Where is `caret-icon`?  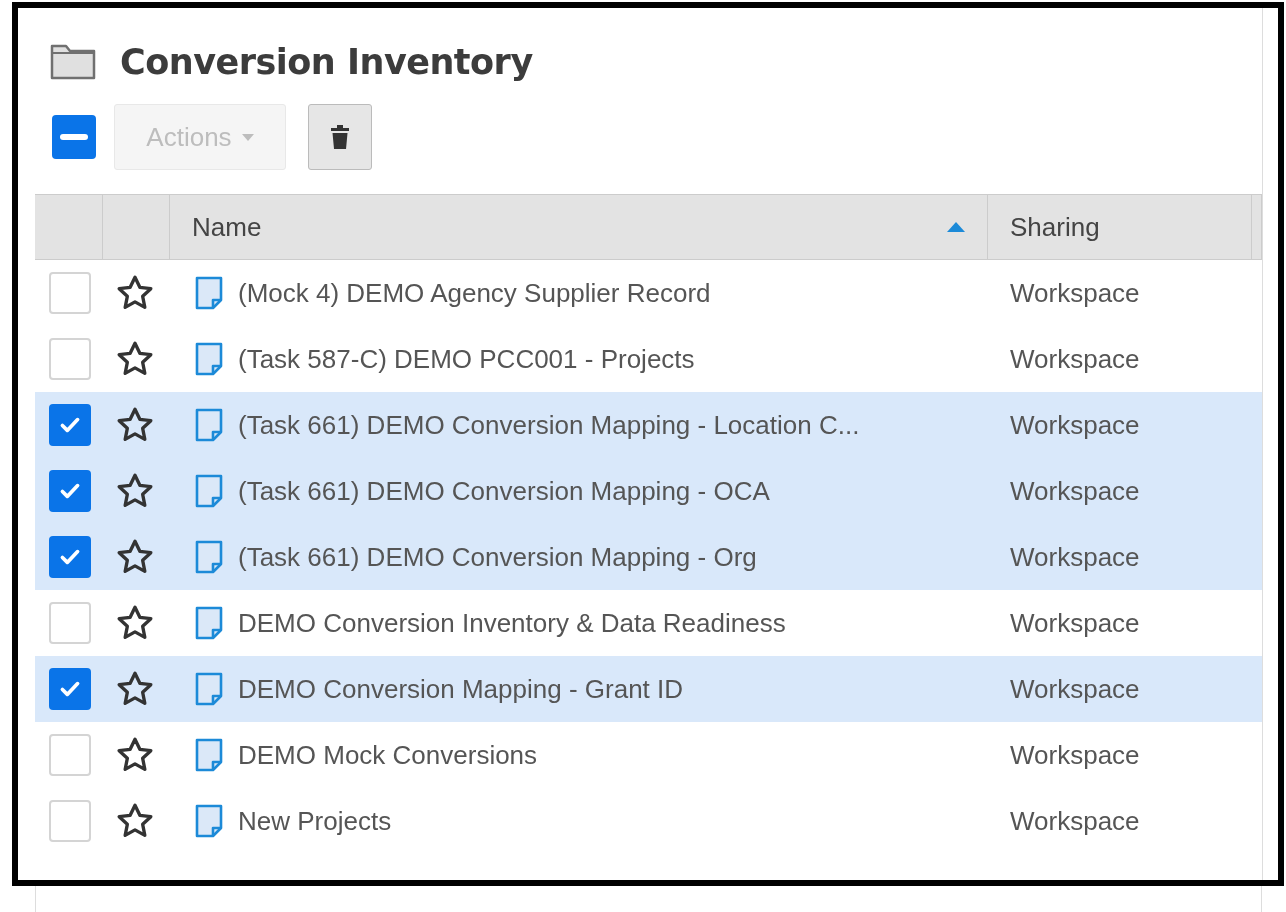 caret-icon is located at coordinates (247, 137).